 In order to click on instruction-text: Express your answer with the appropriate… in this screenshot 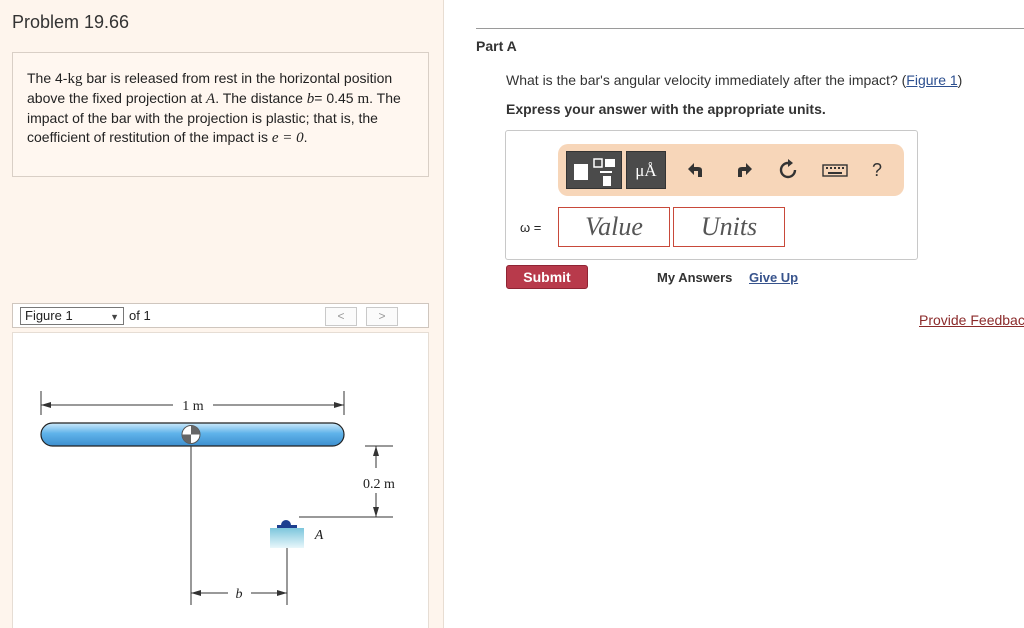, I will do `click(666, 109)`.